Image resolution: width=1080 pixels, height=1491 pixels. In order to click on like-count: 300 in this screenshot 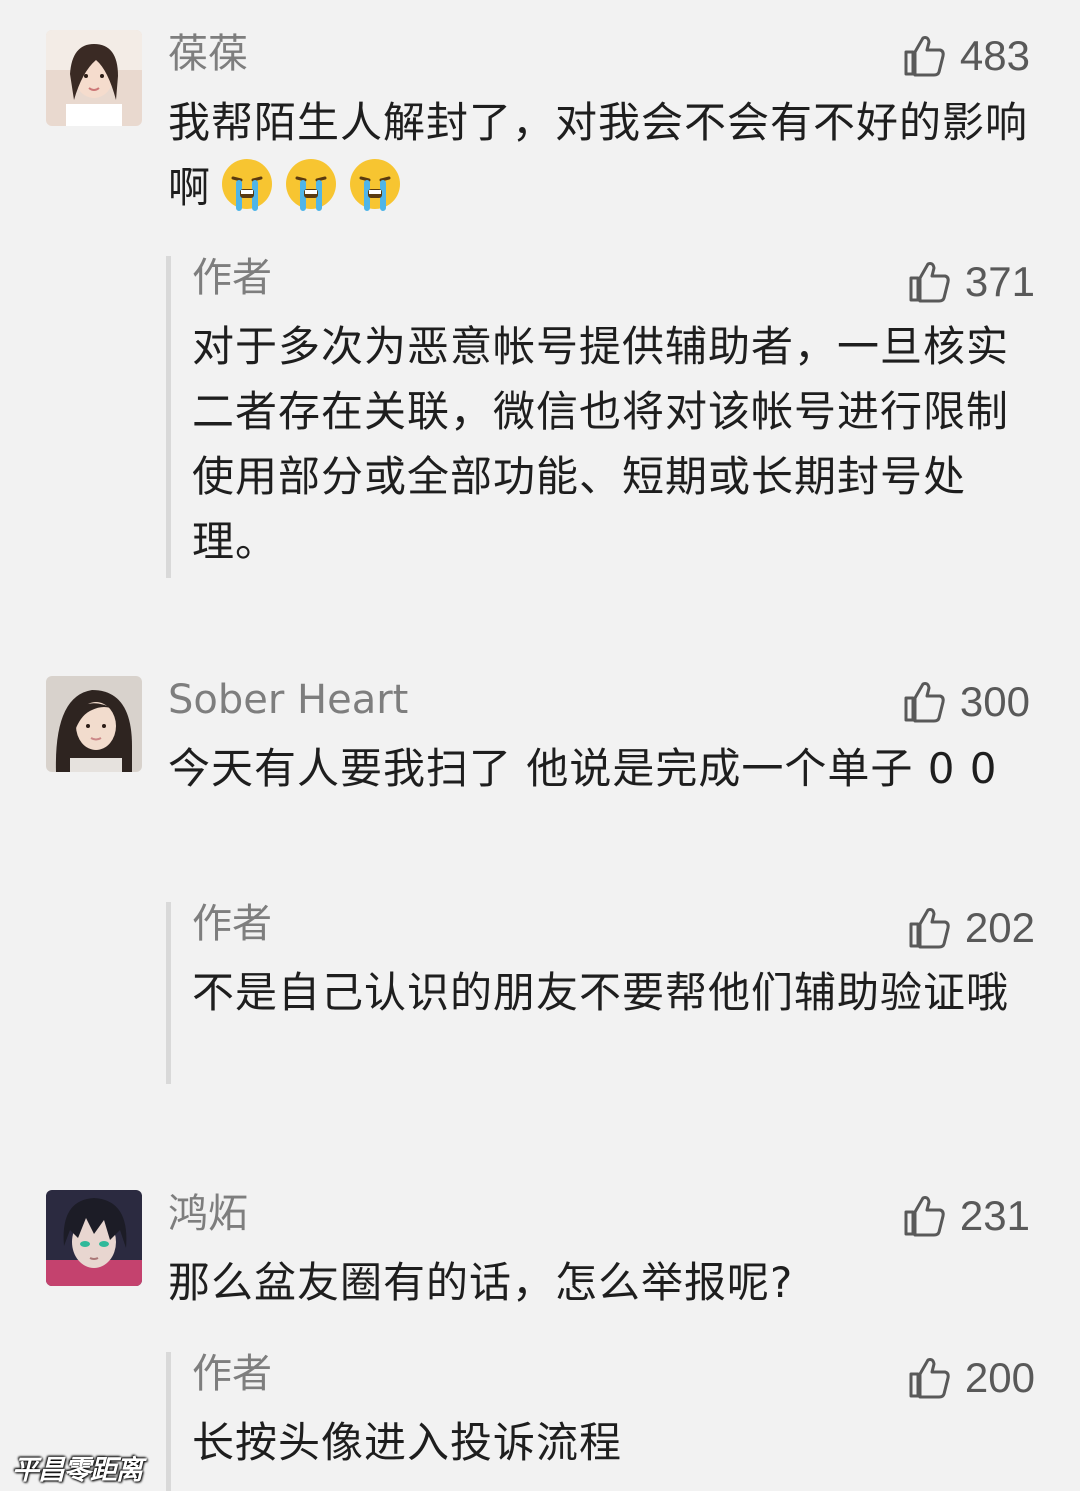, I will do `click(994, 701)`.